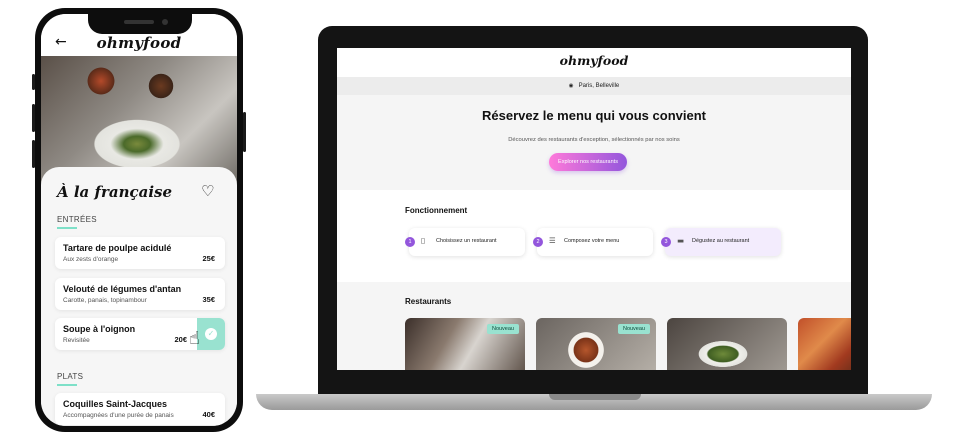  I want to click on hero-title: Réservez le menu qui vous convient, so click(594, 115).